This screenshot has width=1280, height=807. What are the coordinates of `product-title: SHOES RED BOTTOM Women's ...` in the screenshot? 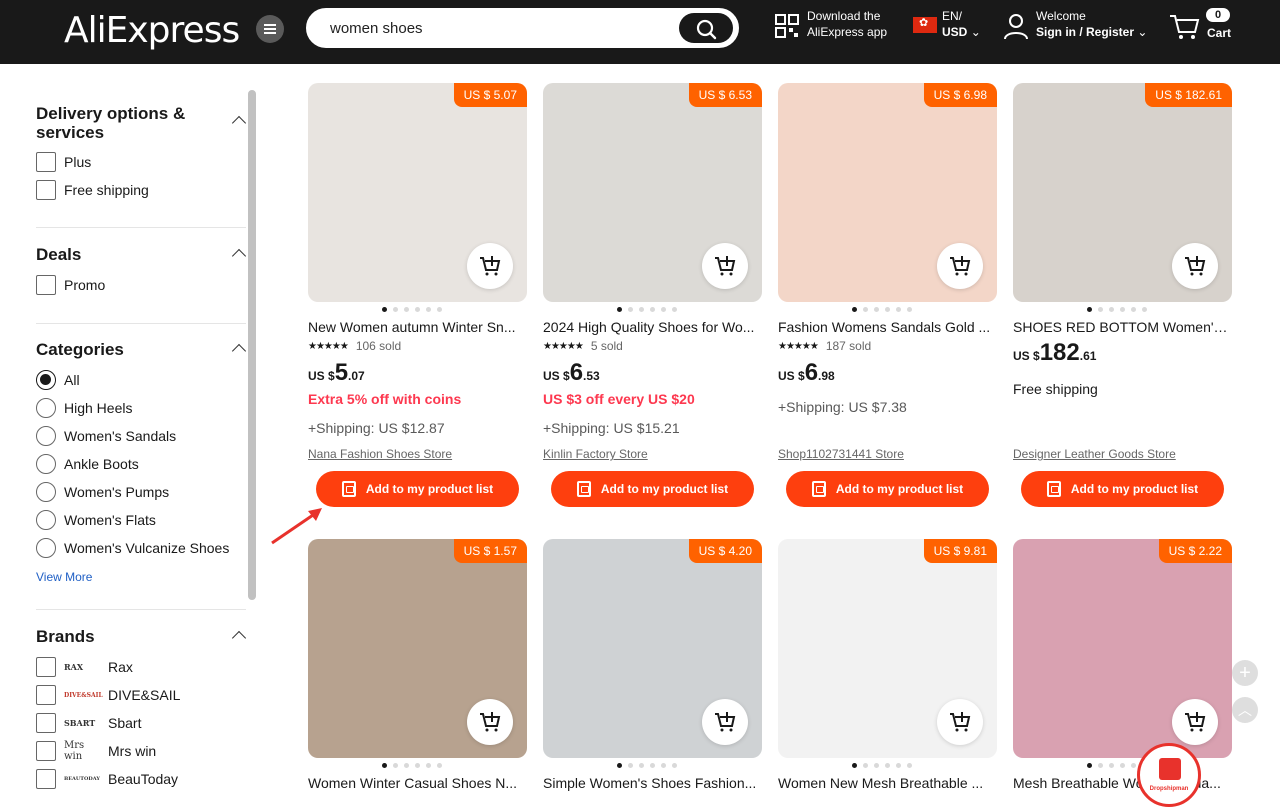 It's located at (1122, 327).